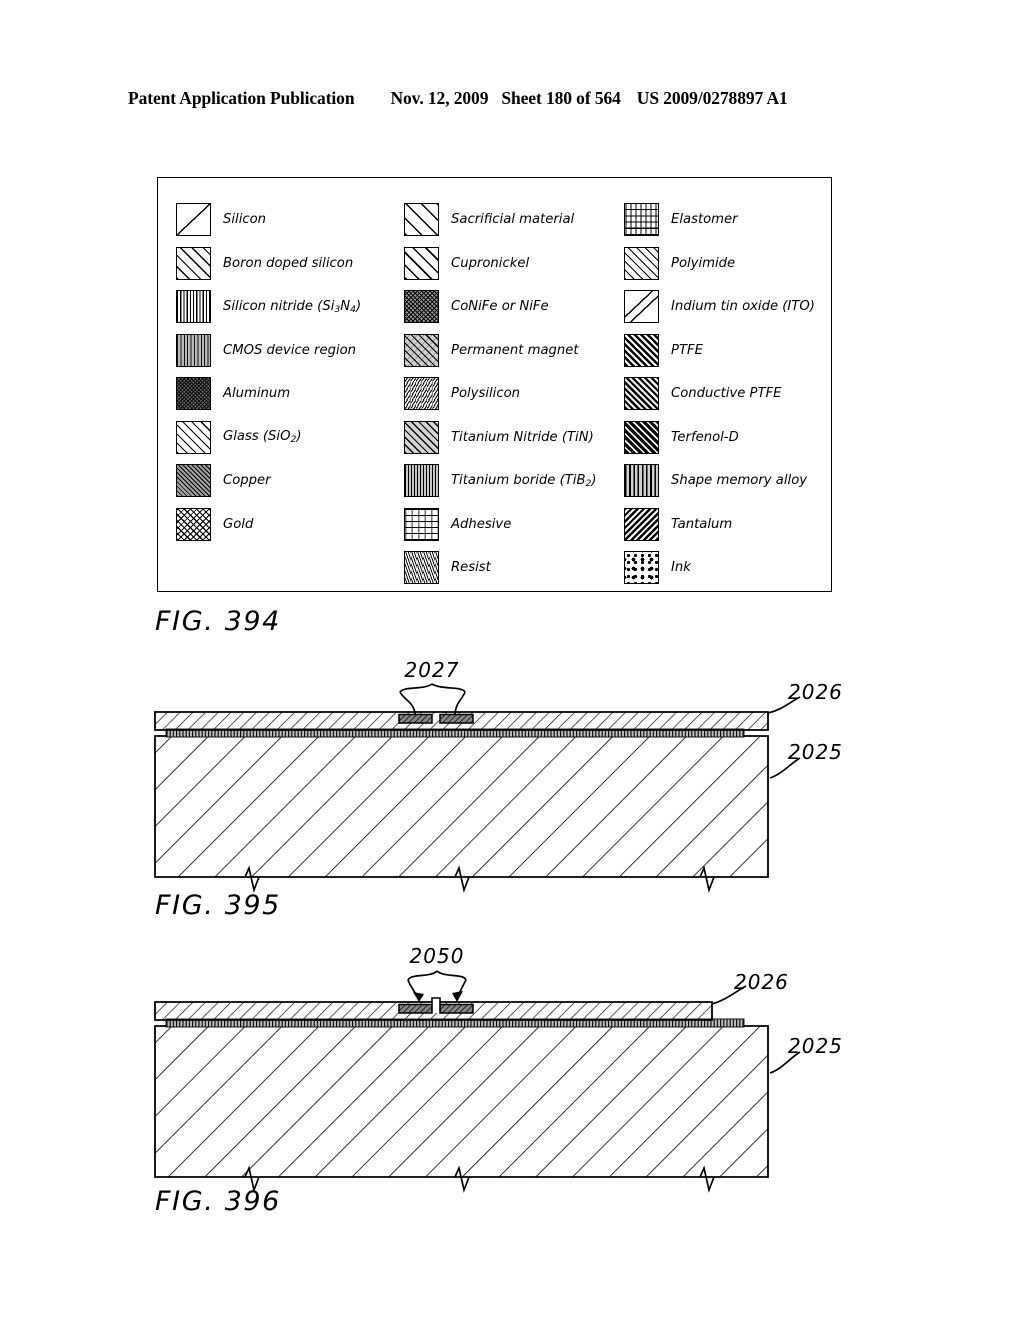  What do you see at coordinates (290, 350) in the screenshot?
I see `legend-item-label: CMOS device region` at bounding box center [290, 350].